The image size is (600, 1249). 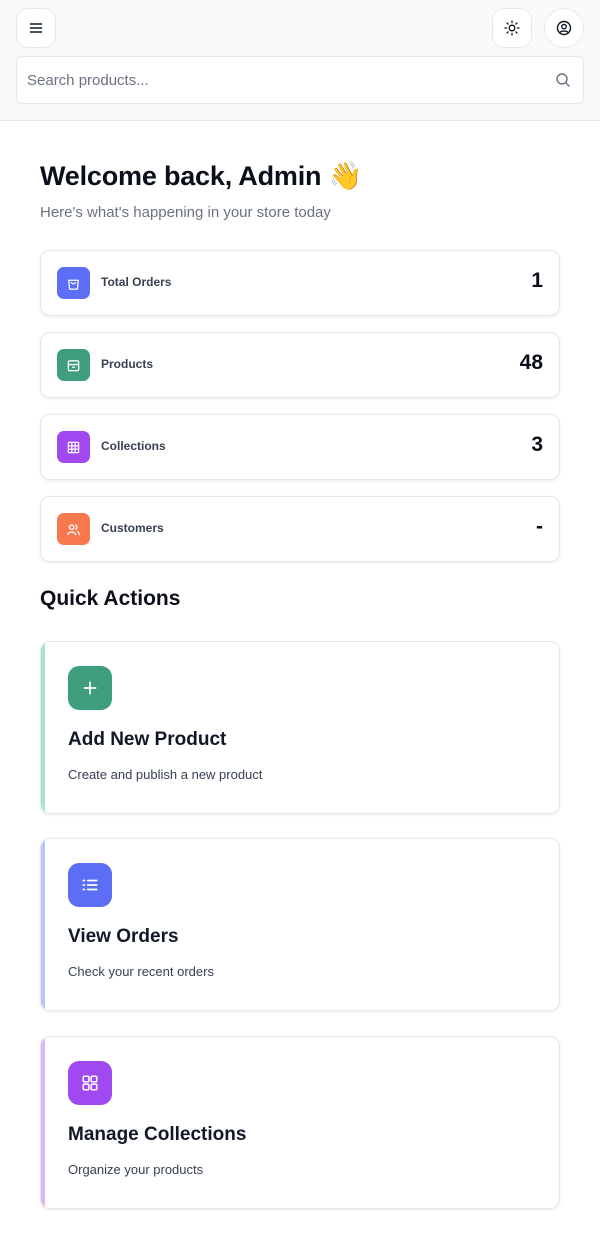 I want to click on stat-card-products: Products 48, so click(x=300, y=365).